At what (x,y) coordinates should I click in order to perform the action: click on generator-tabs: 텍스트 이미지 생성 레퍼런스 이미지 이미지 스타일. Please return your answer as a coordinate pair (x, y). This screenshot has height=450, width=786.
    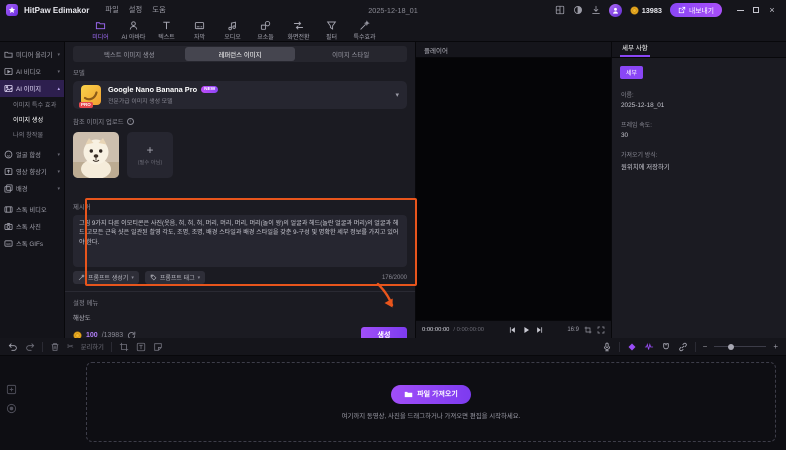
    Looking at the image, I should click on (240, 54).